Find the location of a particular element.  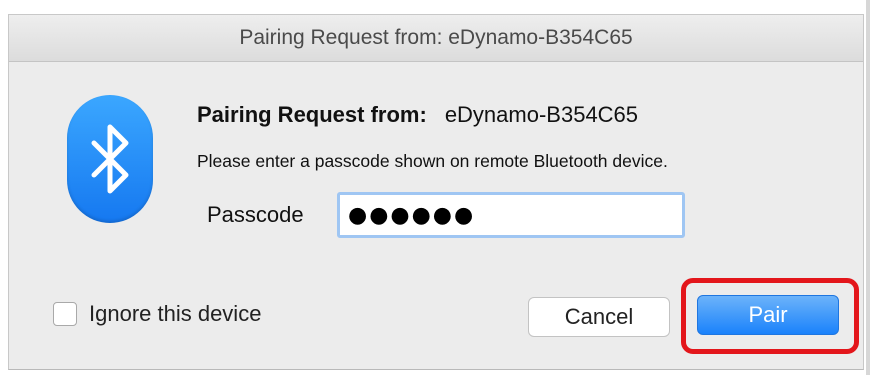

bluetooth-icon is located at coordinates (110, 159).